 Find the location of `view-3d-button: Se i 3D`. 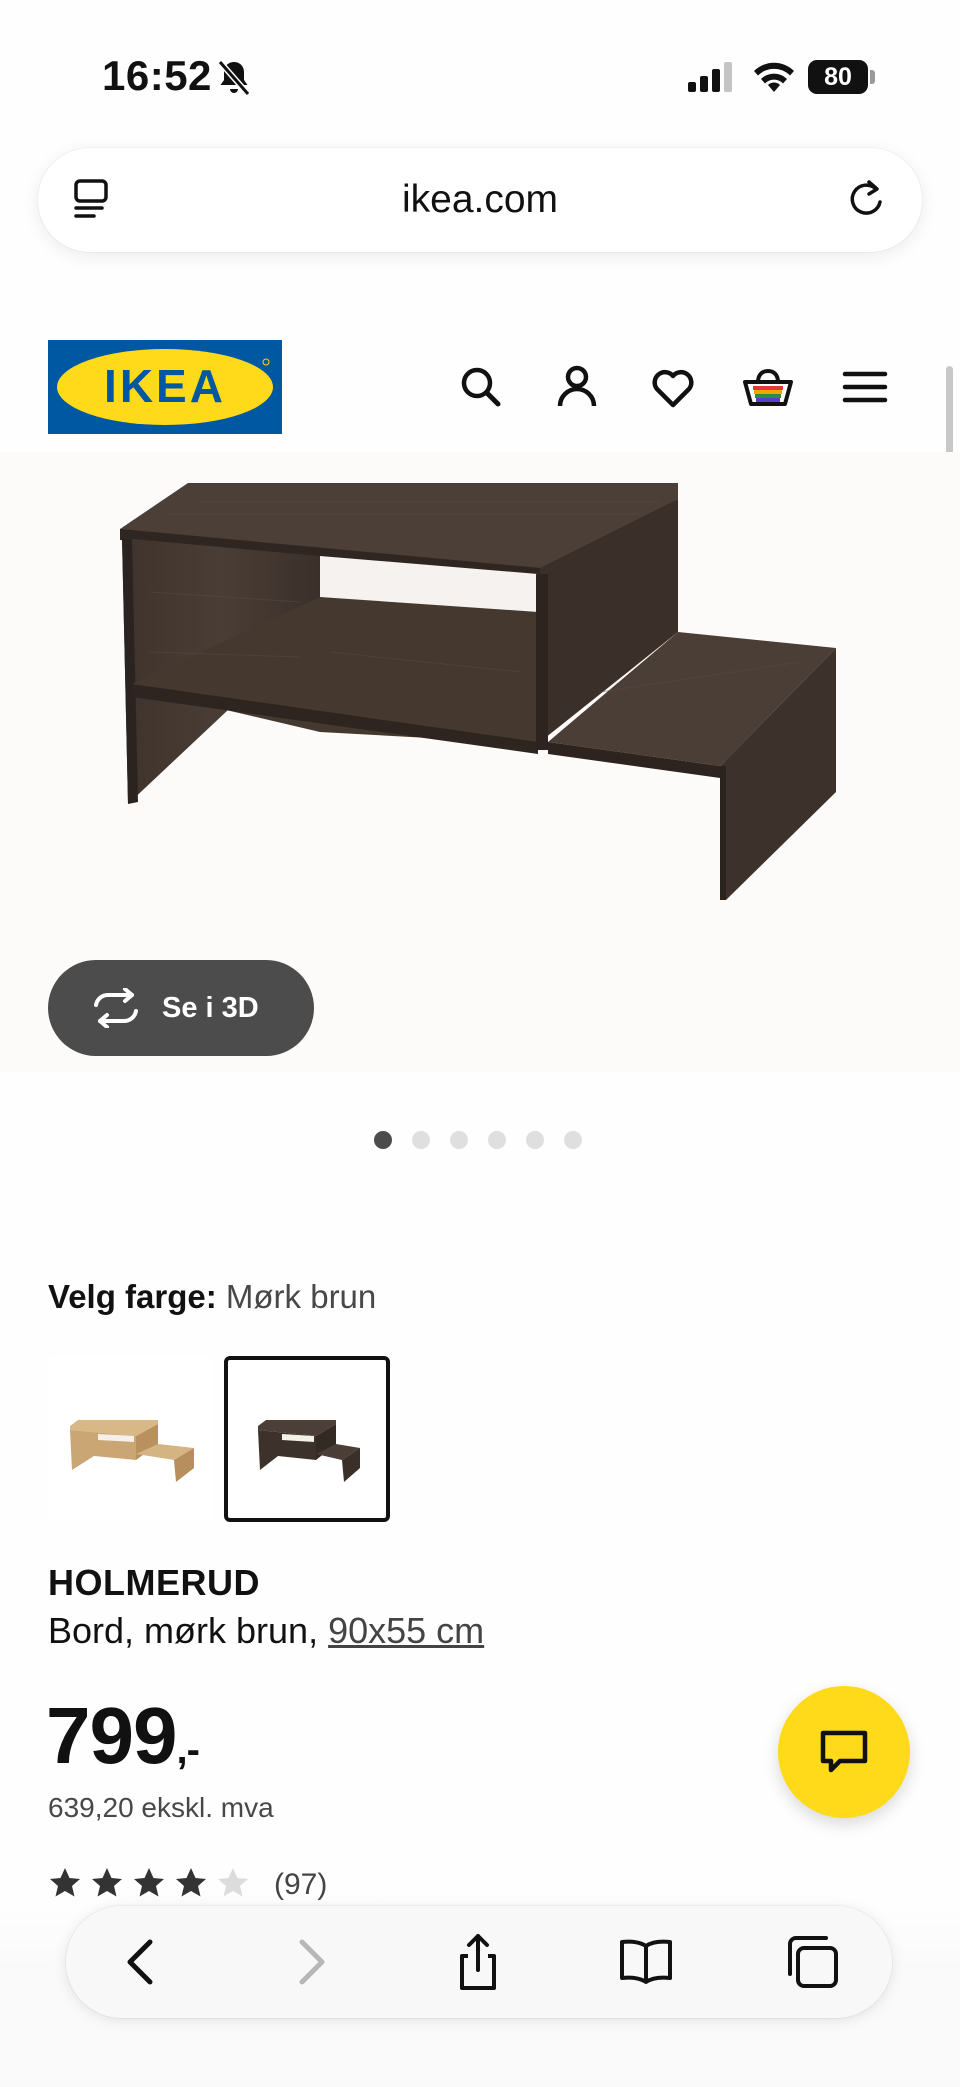

view-3d-button: Se i 3D is located at coordinates (181, 1008).